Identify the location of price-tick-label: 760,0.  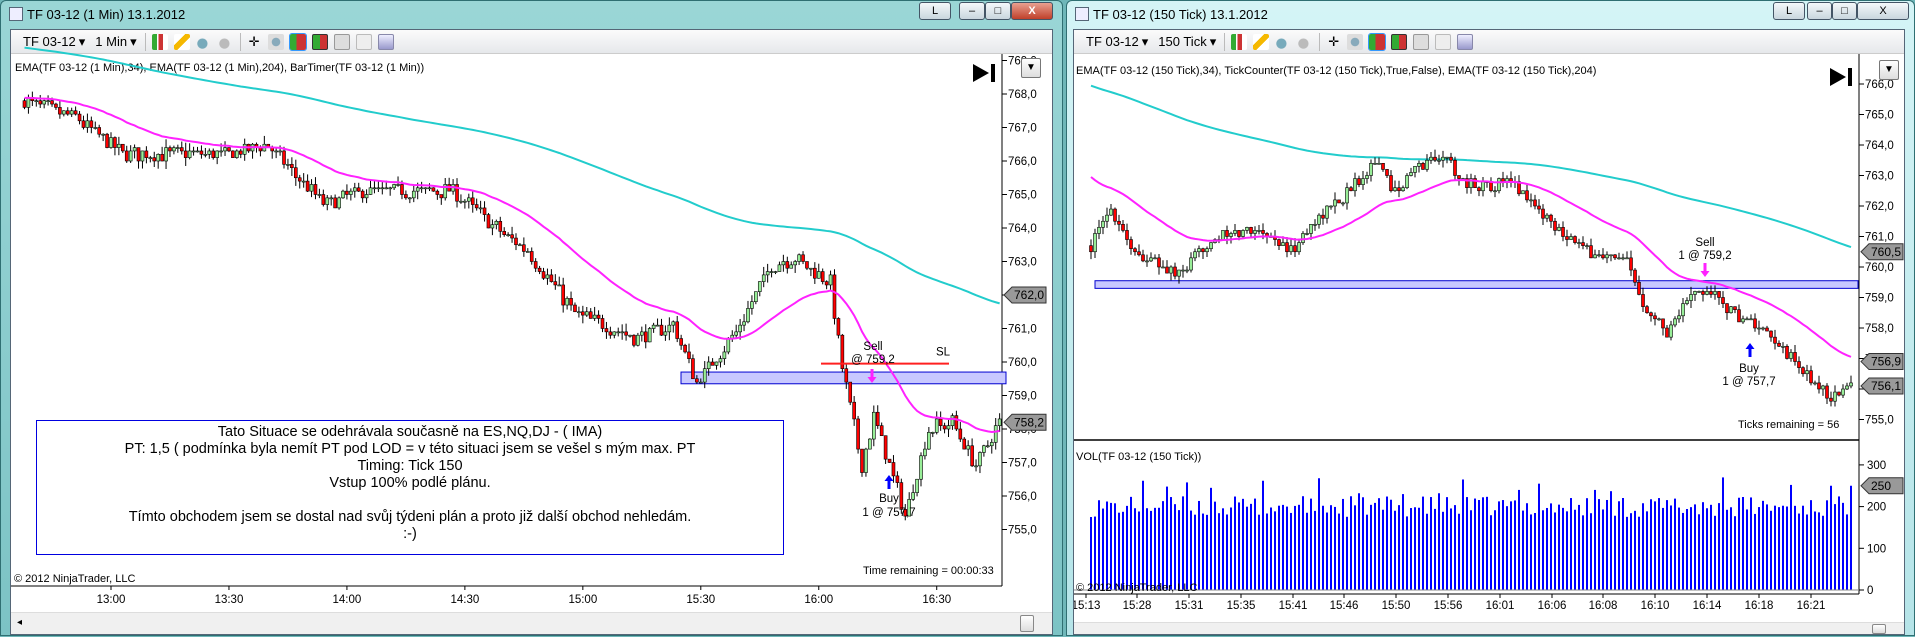
(1022, 363).